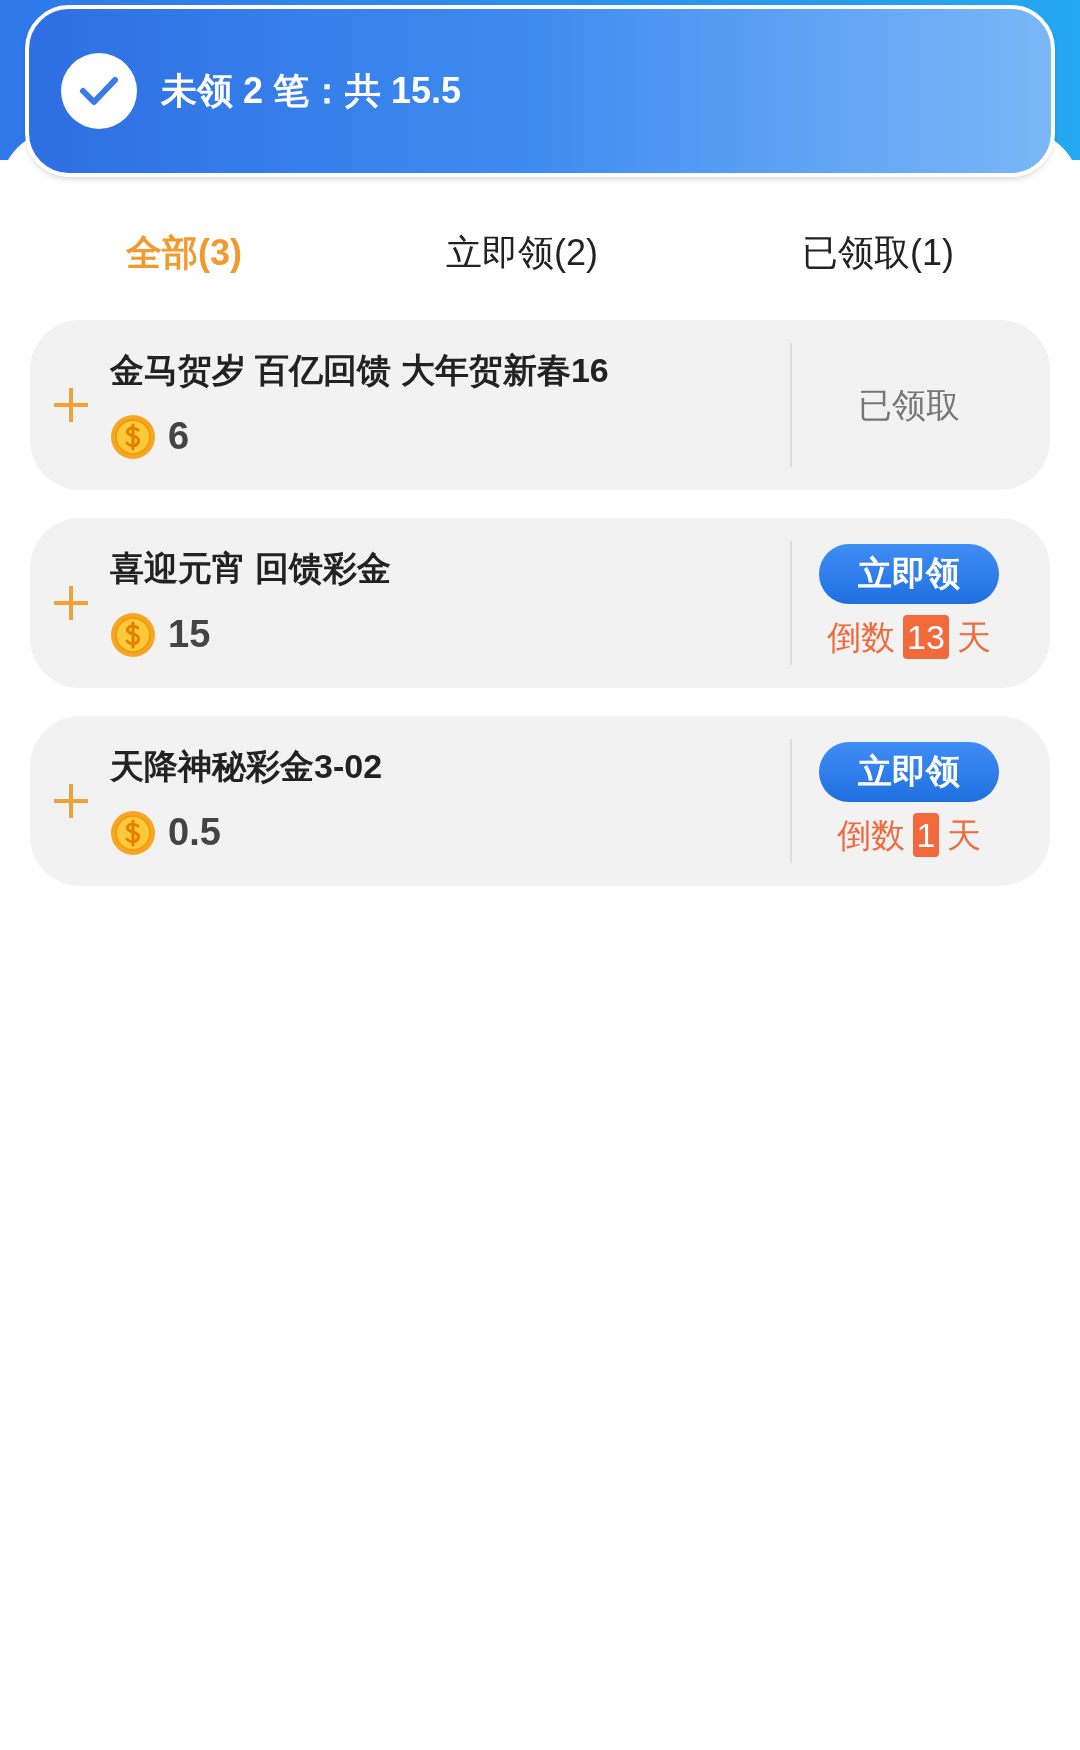 This screenshot has width=1080, height=1750. Describe the element at coordinates (878, 253) in the screenshot. I see `filter-tab: 已领取(1)` at that location.